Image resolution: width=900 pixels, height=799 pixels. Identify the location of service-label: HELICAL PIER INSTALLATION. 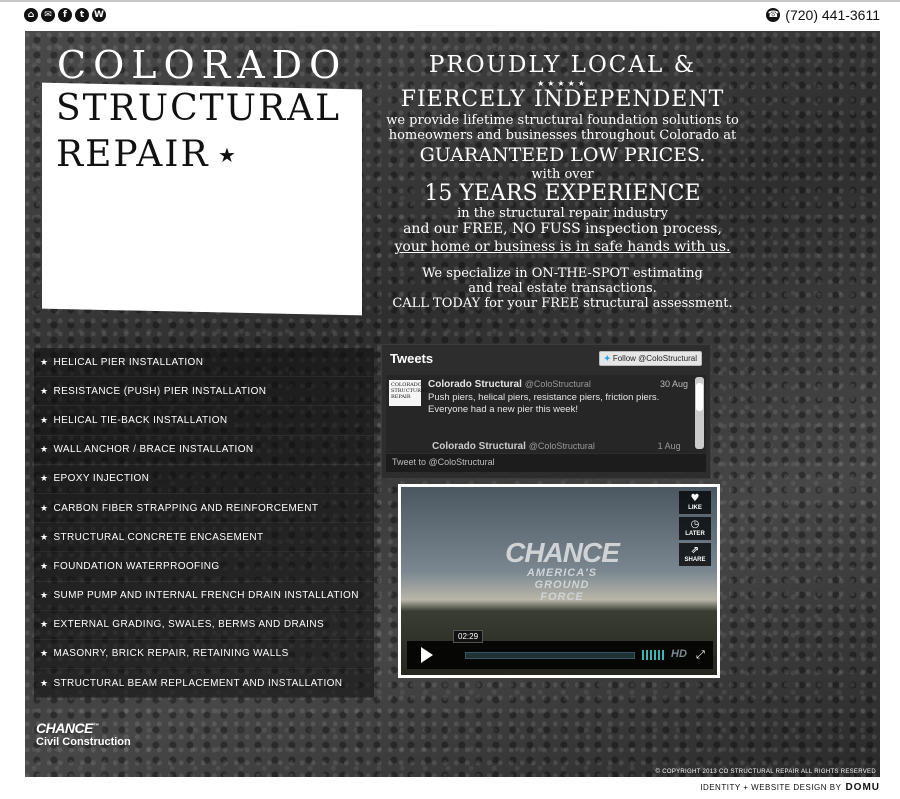
(128, 362).